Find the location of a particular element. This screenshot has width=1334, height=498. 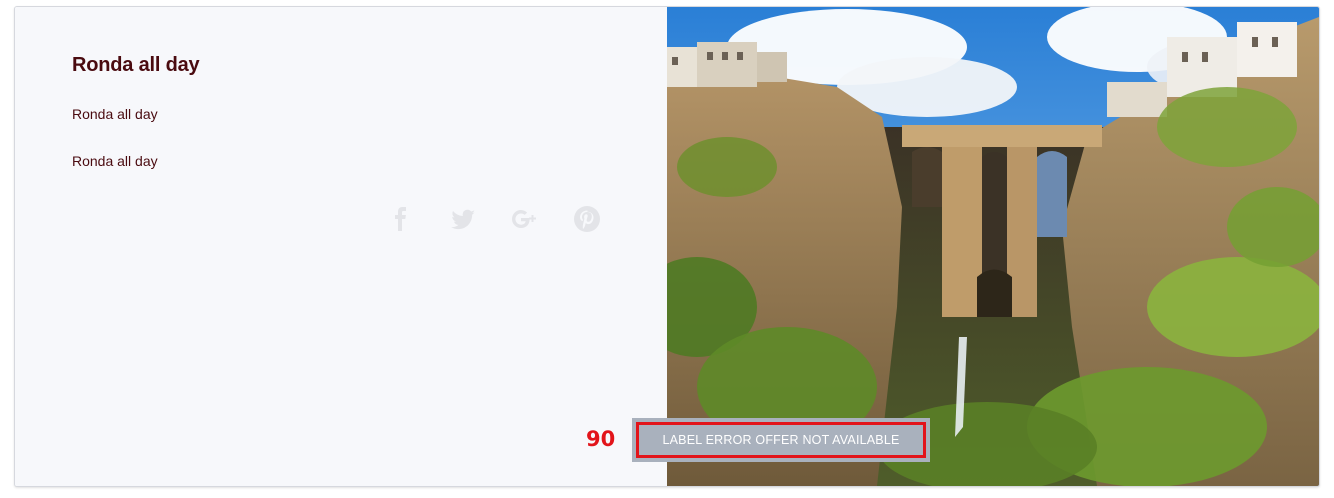

offer-status-label: LABEL ERROR OFFER NOT AVAILABLE is located at coordinates (781, 440).